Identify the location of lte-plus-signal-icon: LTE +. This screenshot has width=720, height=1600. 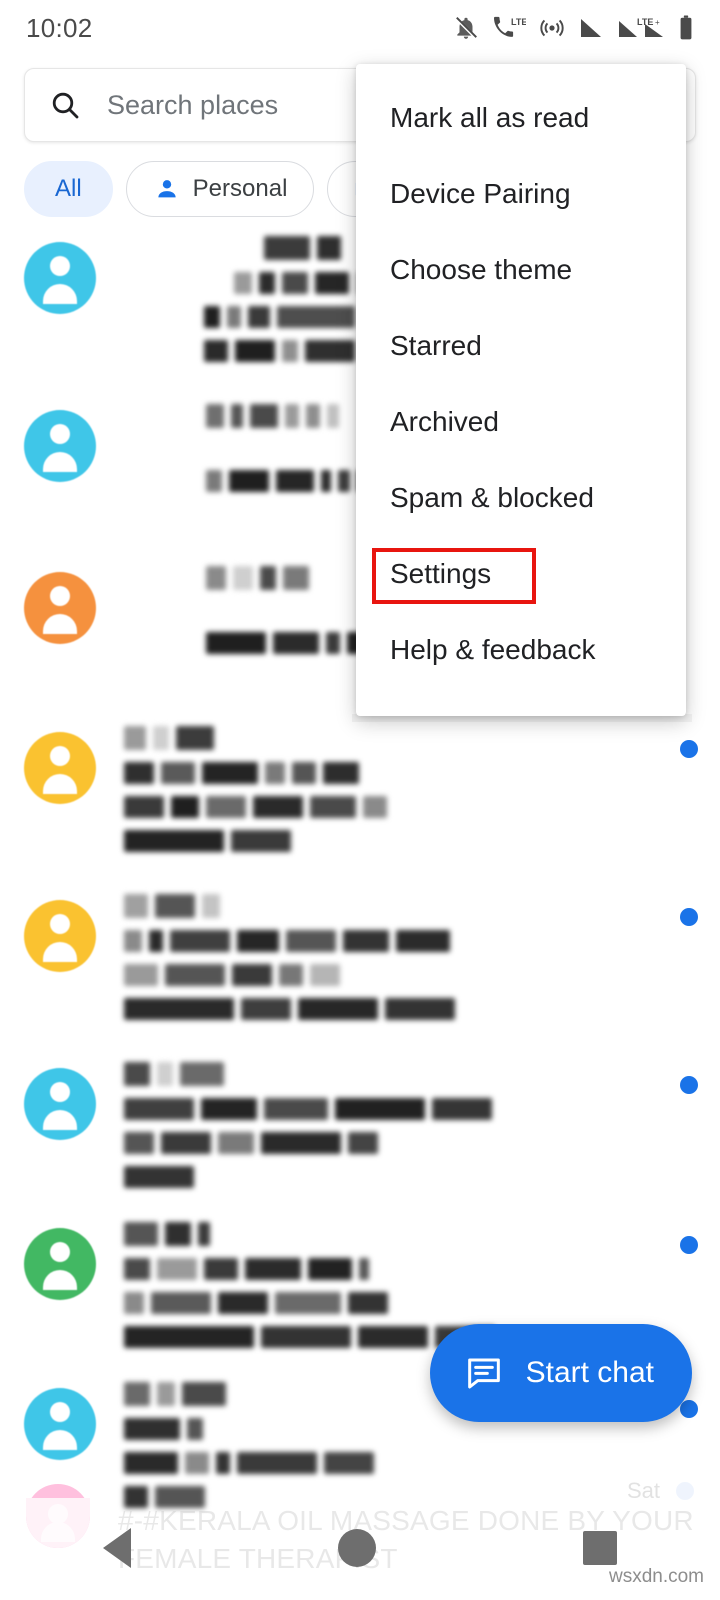
(641, 28).